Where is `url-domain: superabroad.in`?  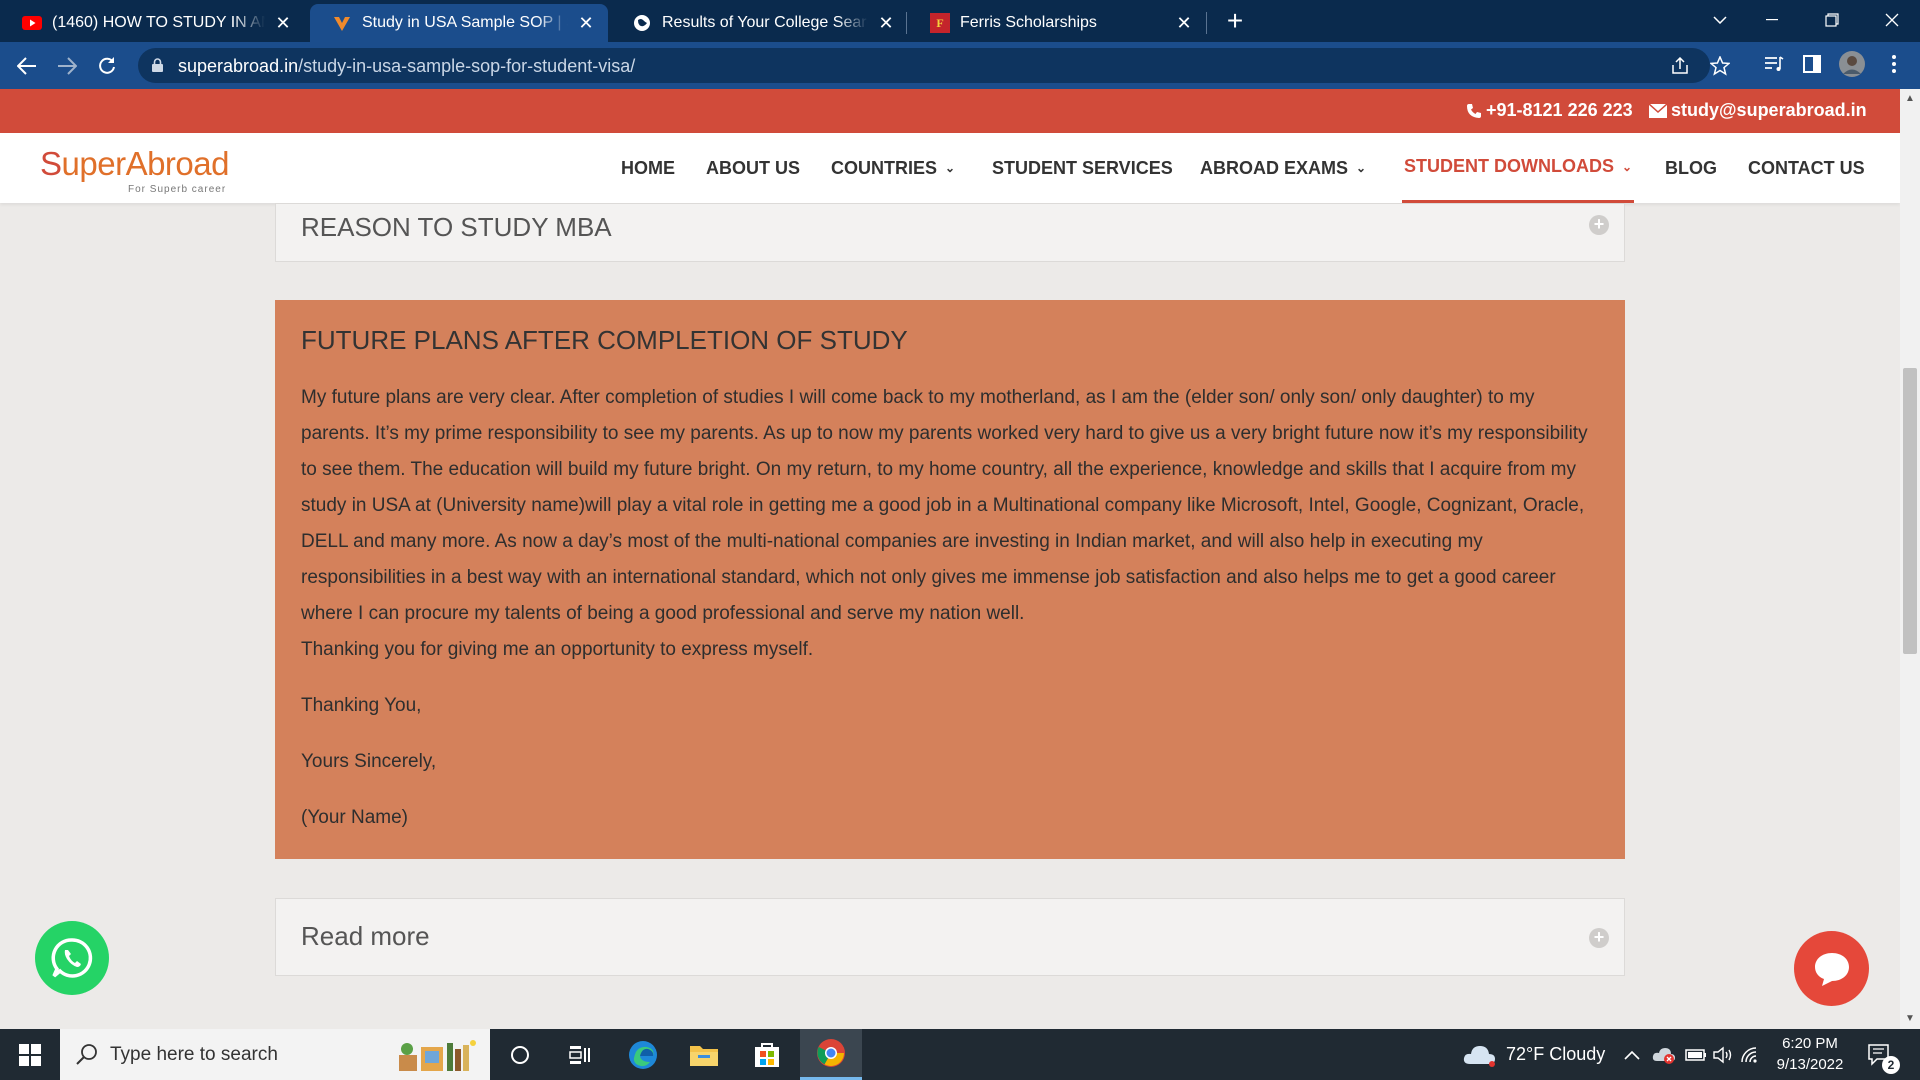 url-domain: superabroad.in is located at coordinates (238, 66).